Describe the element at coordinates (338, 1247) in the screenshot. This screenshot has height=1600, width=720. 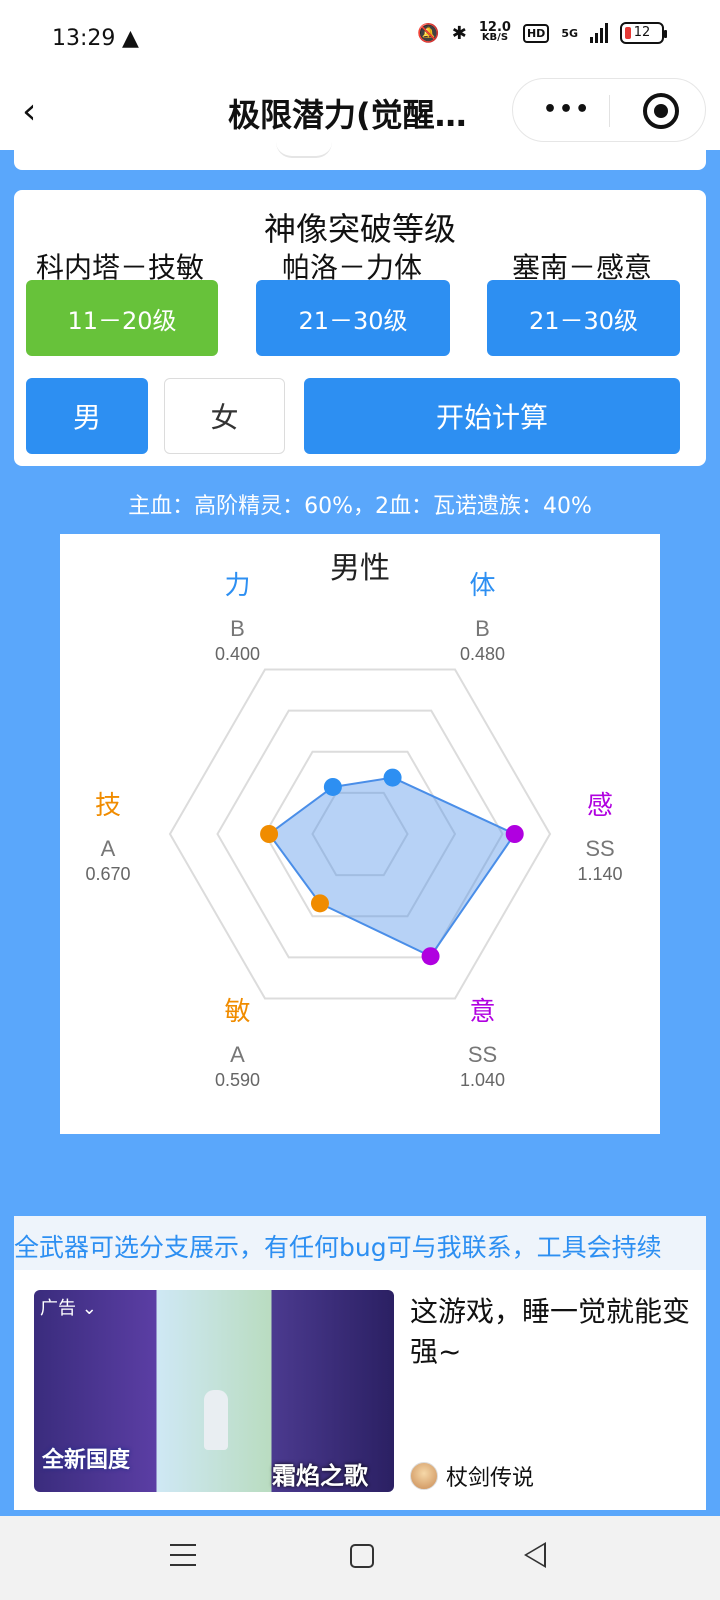
I see `marquee-text: 全武器可选分支展示，有任何bug可与我联系，工具会持续` at that location.